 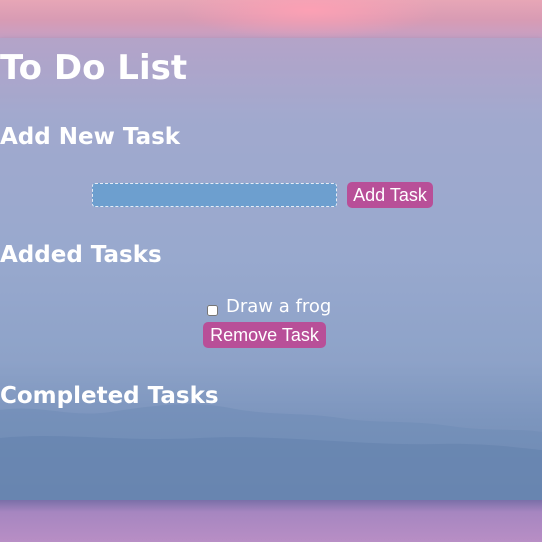 I want to click on task-label: Draw a frog, so click(x=279, y=306).